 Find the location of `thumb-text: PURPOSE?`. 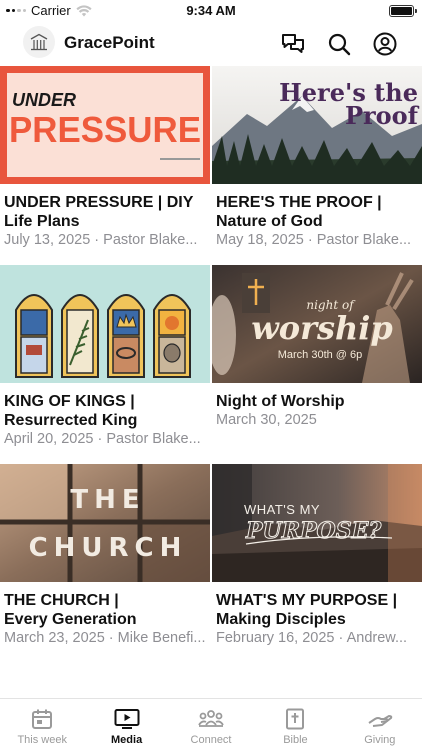

thumb-text: PURPOSE? is located at coordinates (313, 531).